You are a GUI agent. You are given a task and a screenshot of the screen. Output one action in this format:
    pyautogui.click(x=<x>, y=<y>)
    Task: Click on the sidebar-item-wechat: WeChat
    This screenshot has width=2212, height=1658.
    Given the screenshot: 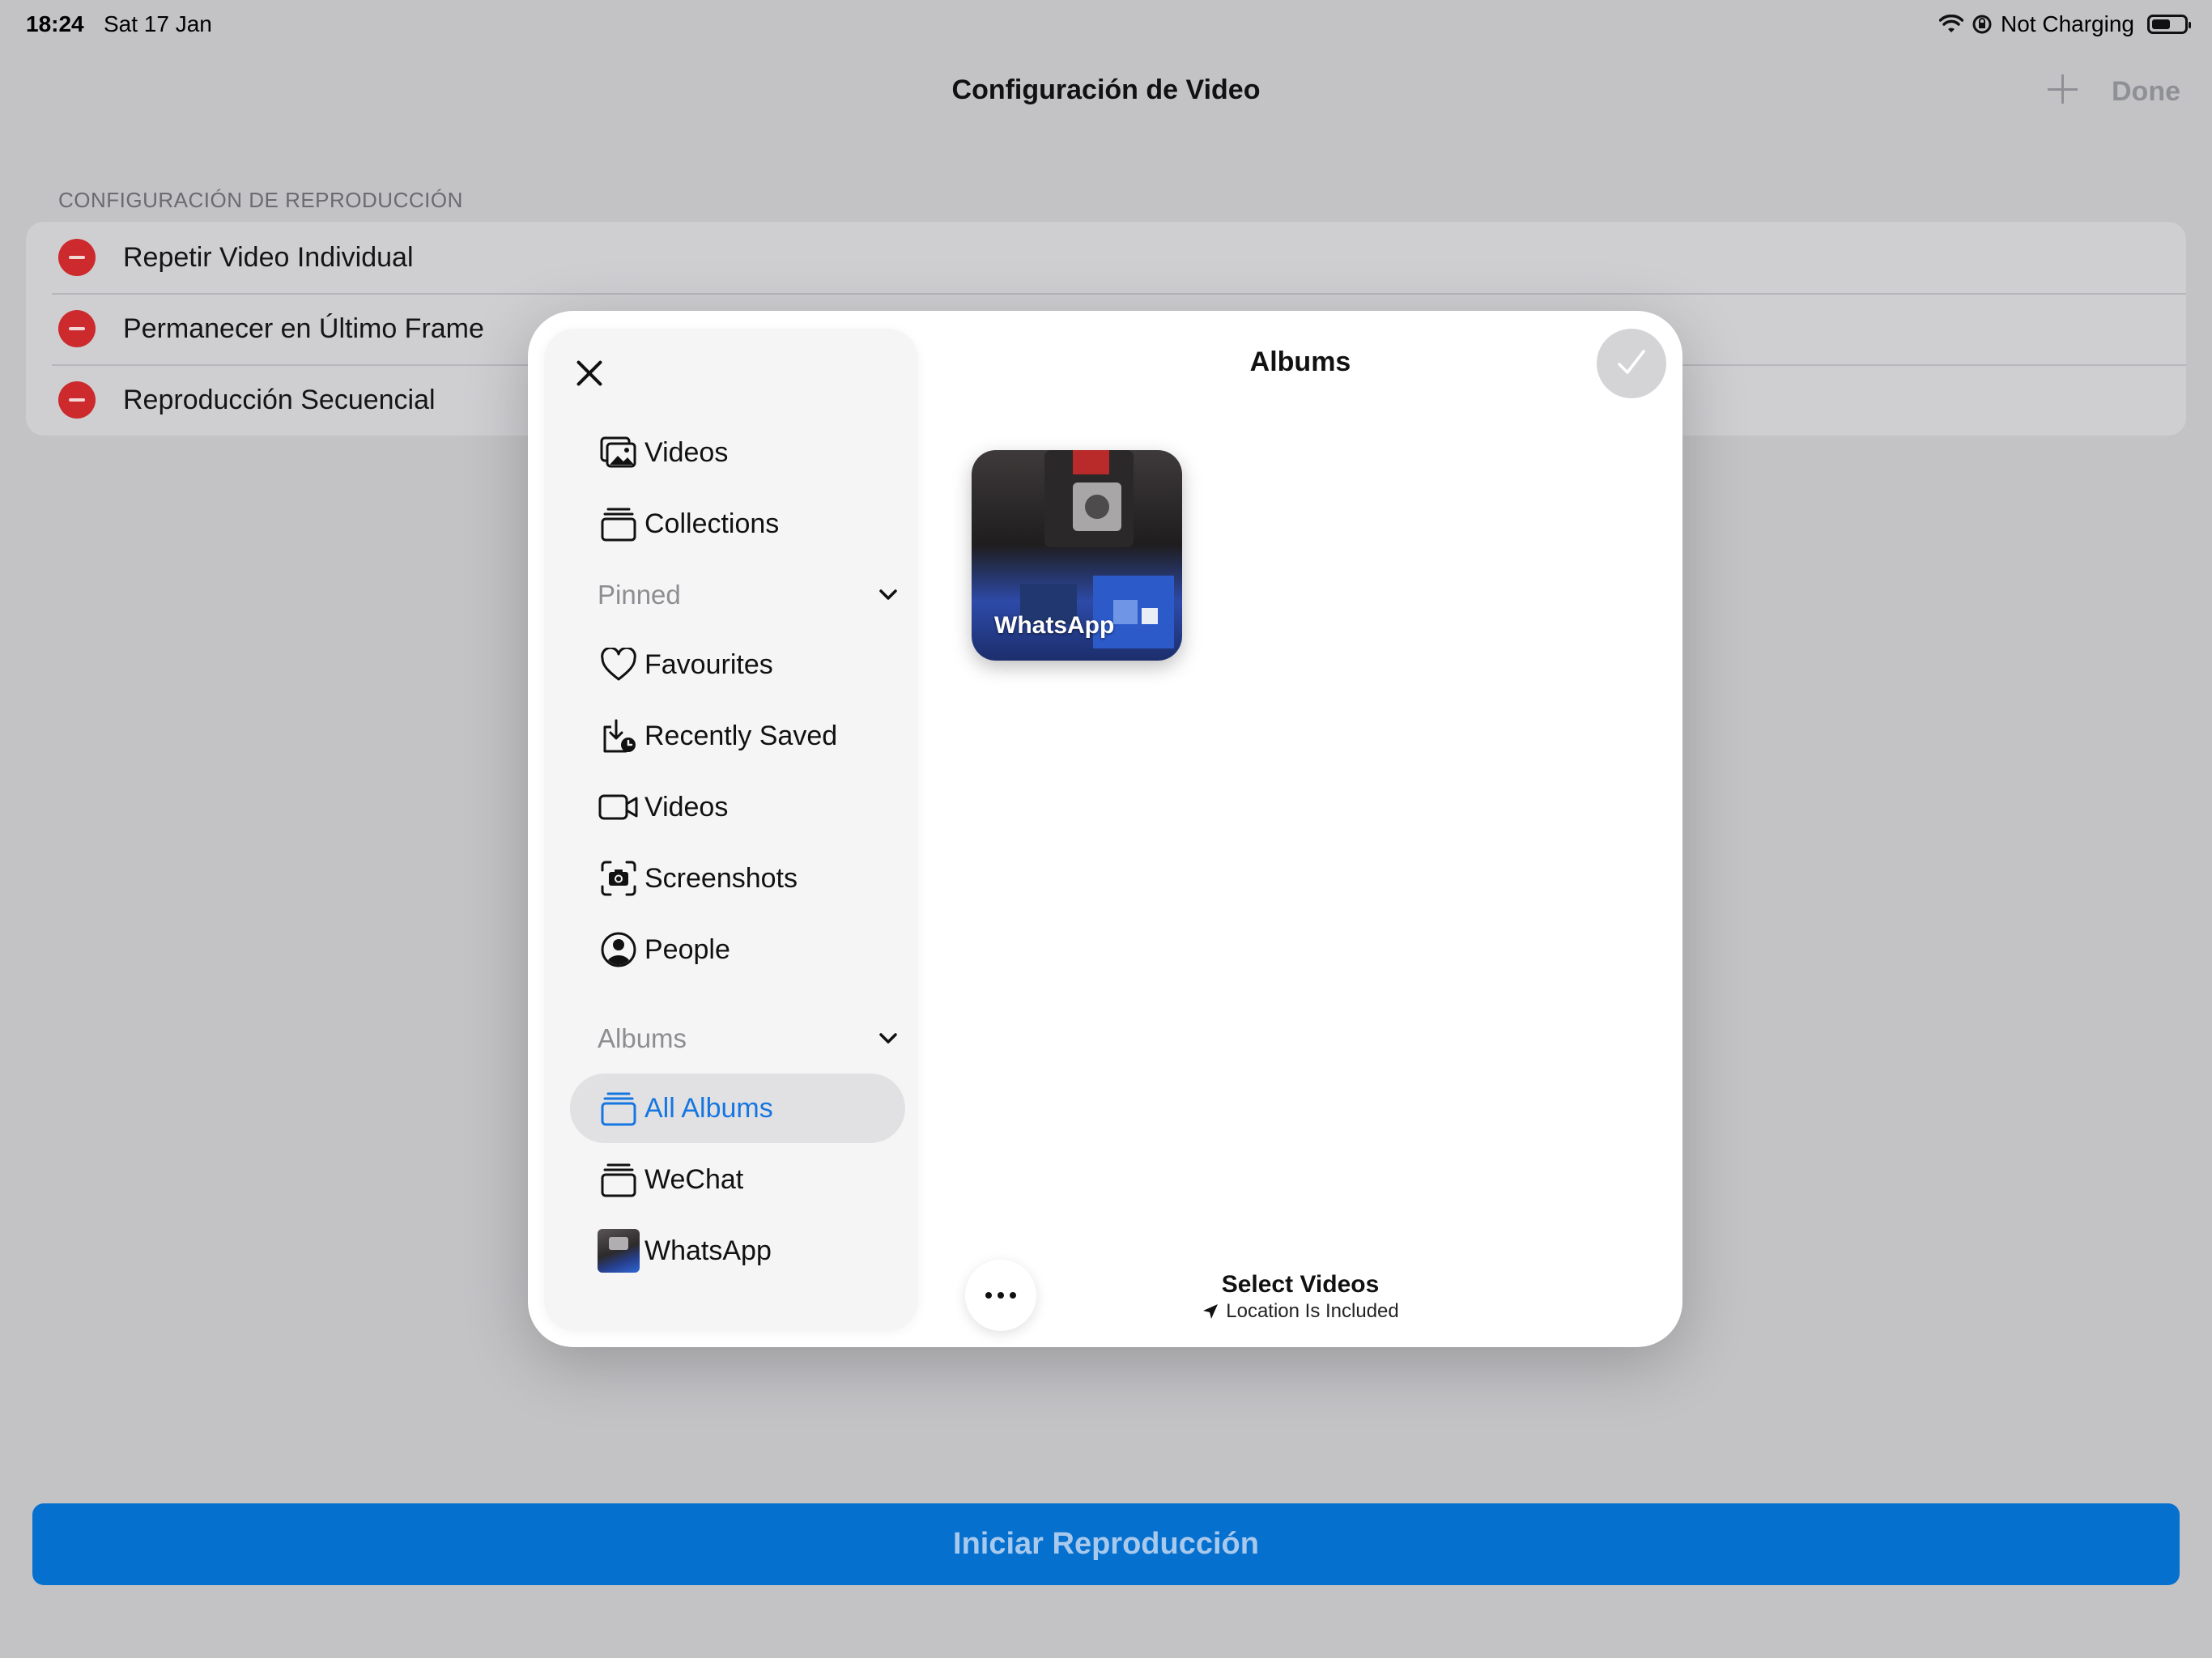 What is the action you would take?
    pyautogui.click(x=737, y=1179)
    